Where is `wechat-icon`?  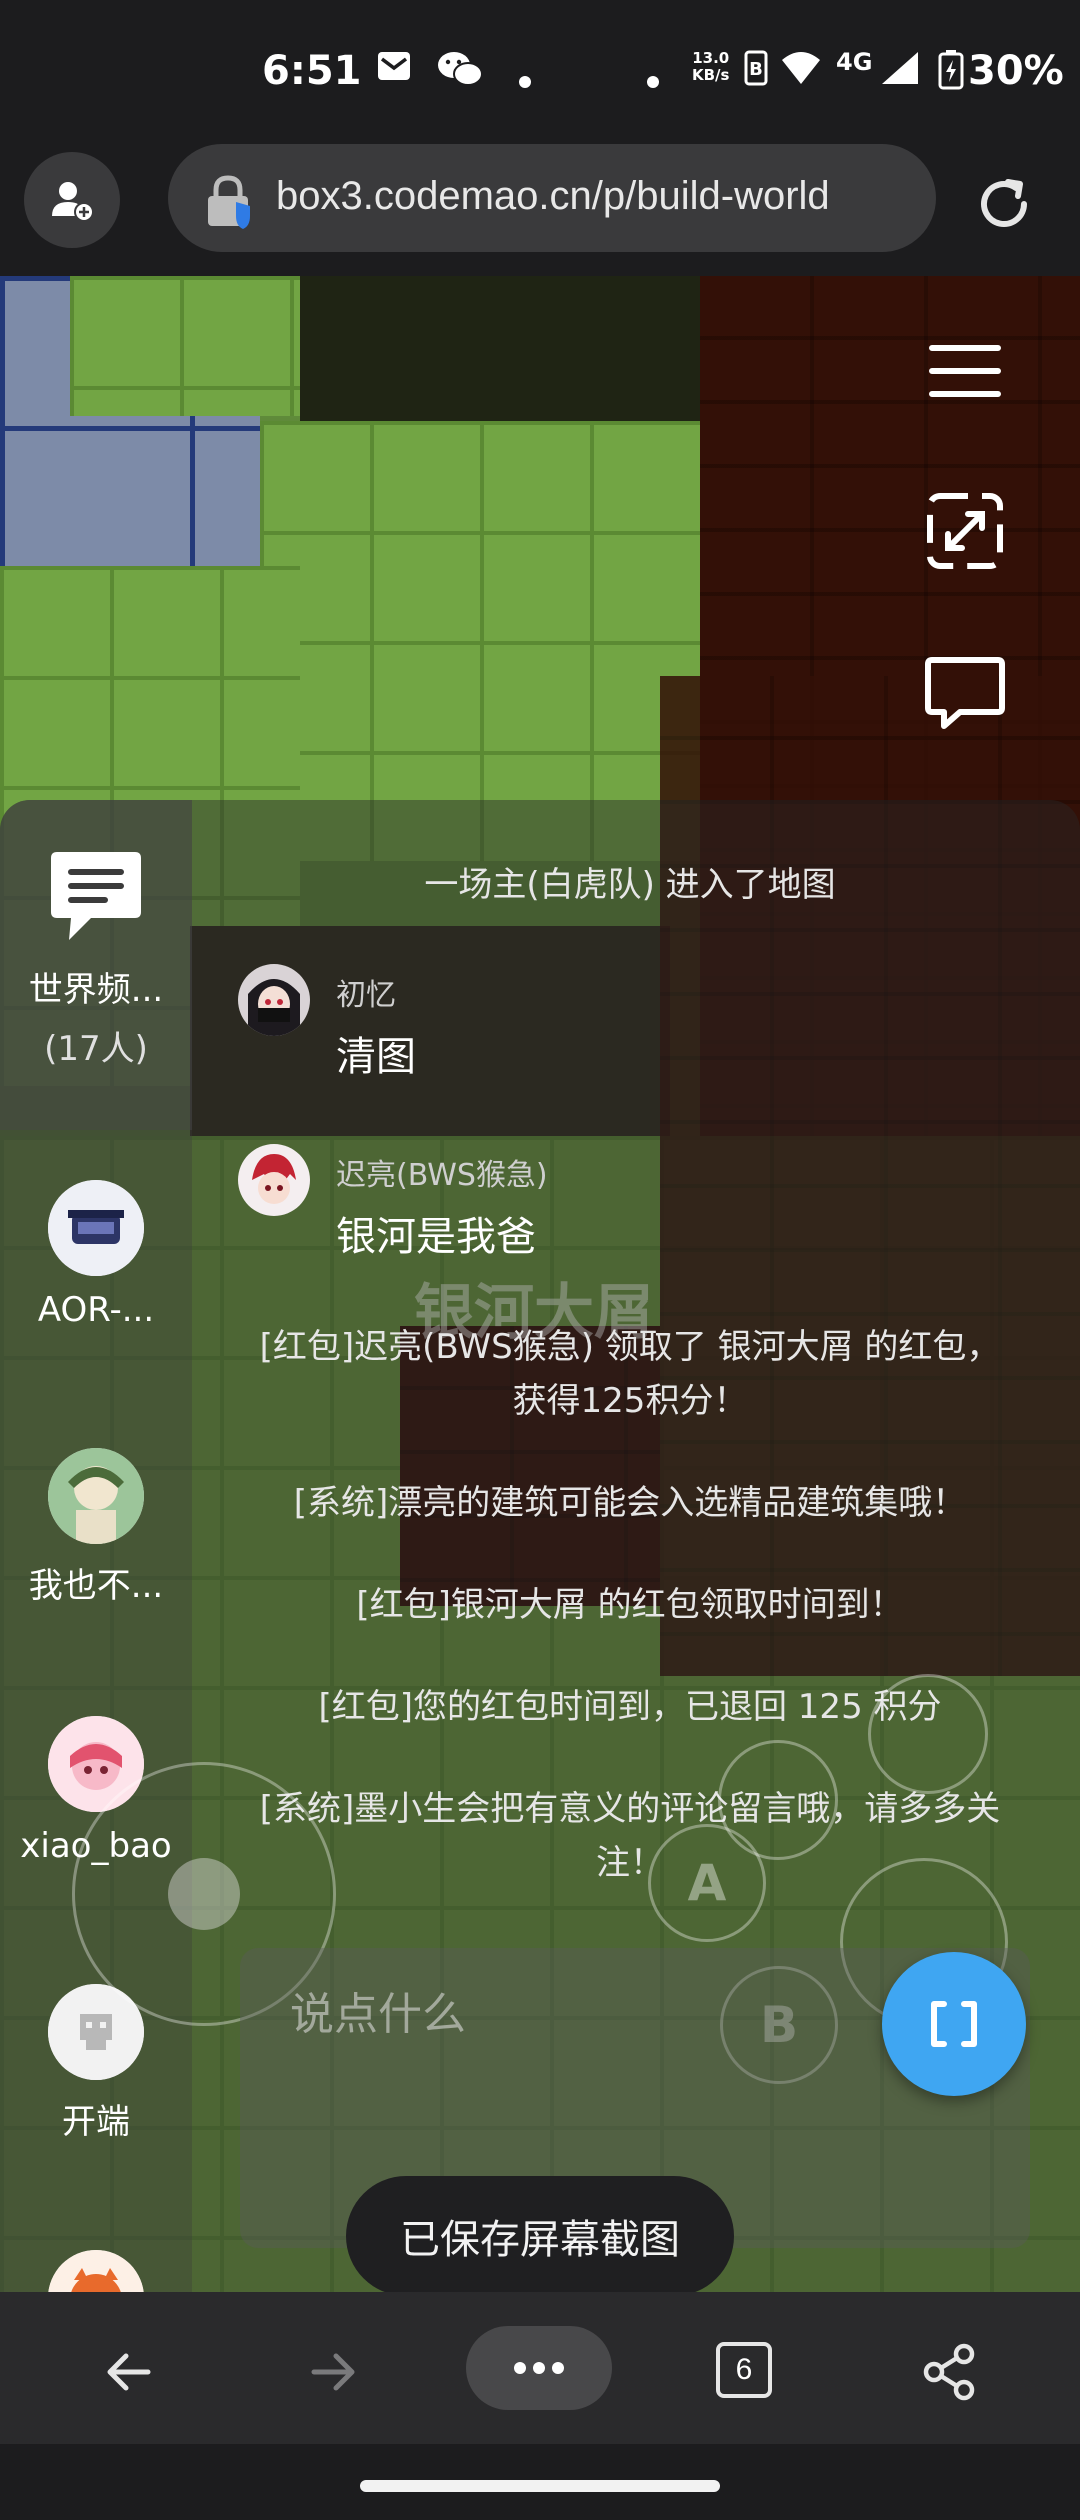 wechat-icon is located at coordinates (460, 73).